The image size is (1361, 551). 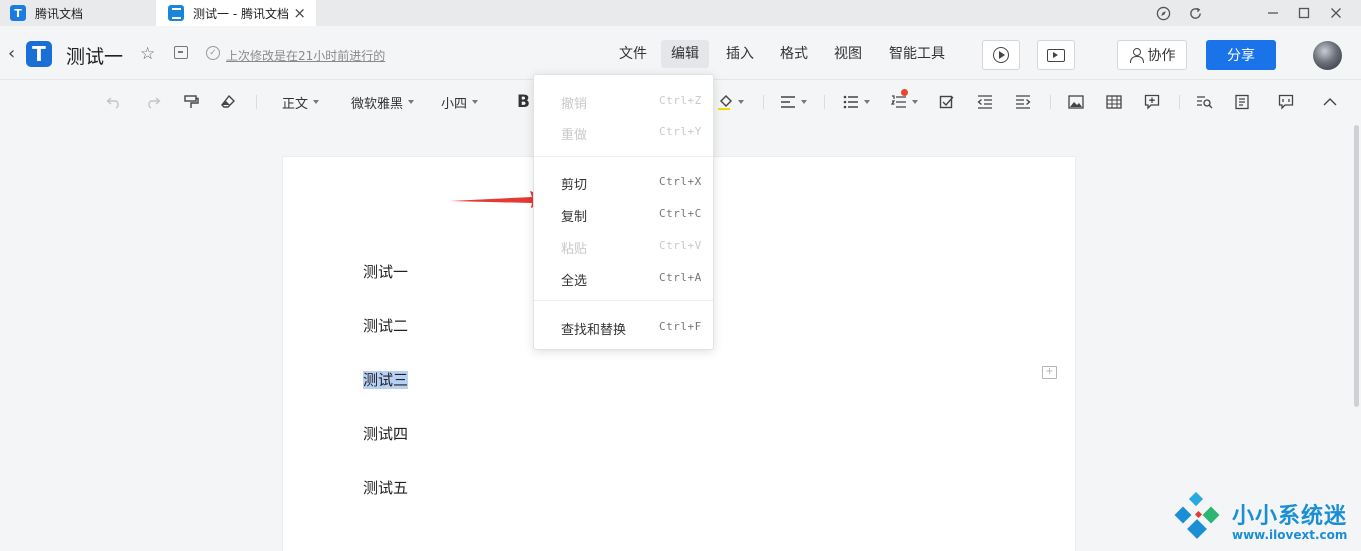 What do you see at coordinates (153, 102) in the screenshot?
I see `redo-icon` at bounding box center [153, 102].